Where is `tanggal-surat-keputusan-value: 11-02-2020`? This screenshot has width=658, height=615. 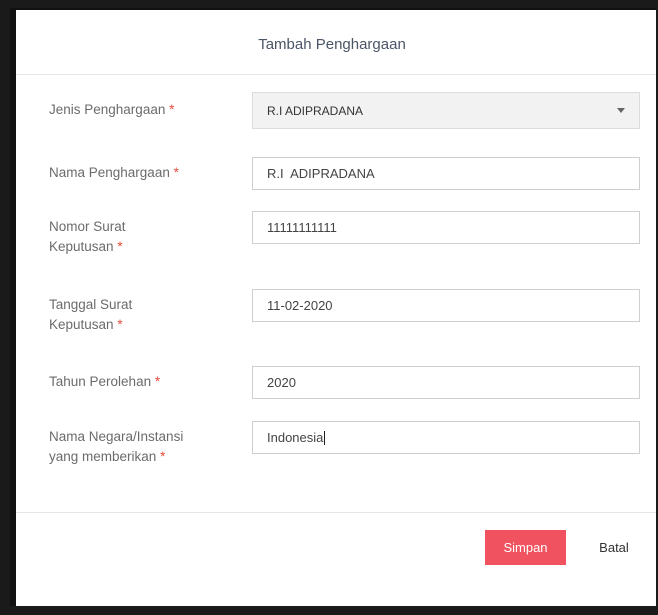 tanggal-surat-keputusan-value: 11-02-2020 is located at coordinates (300, 305).